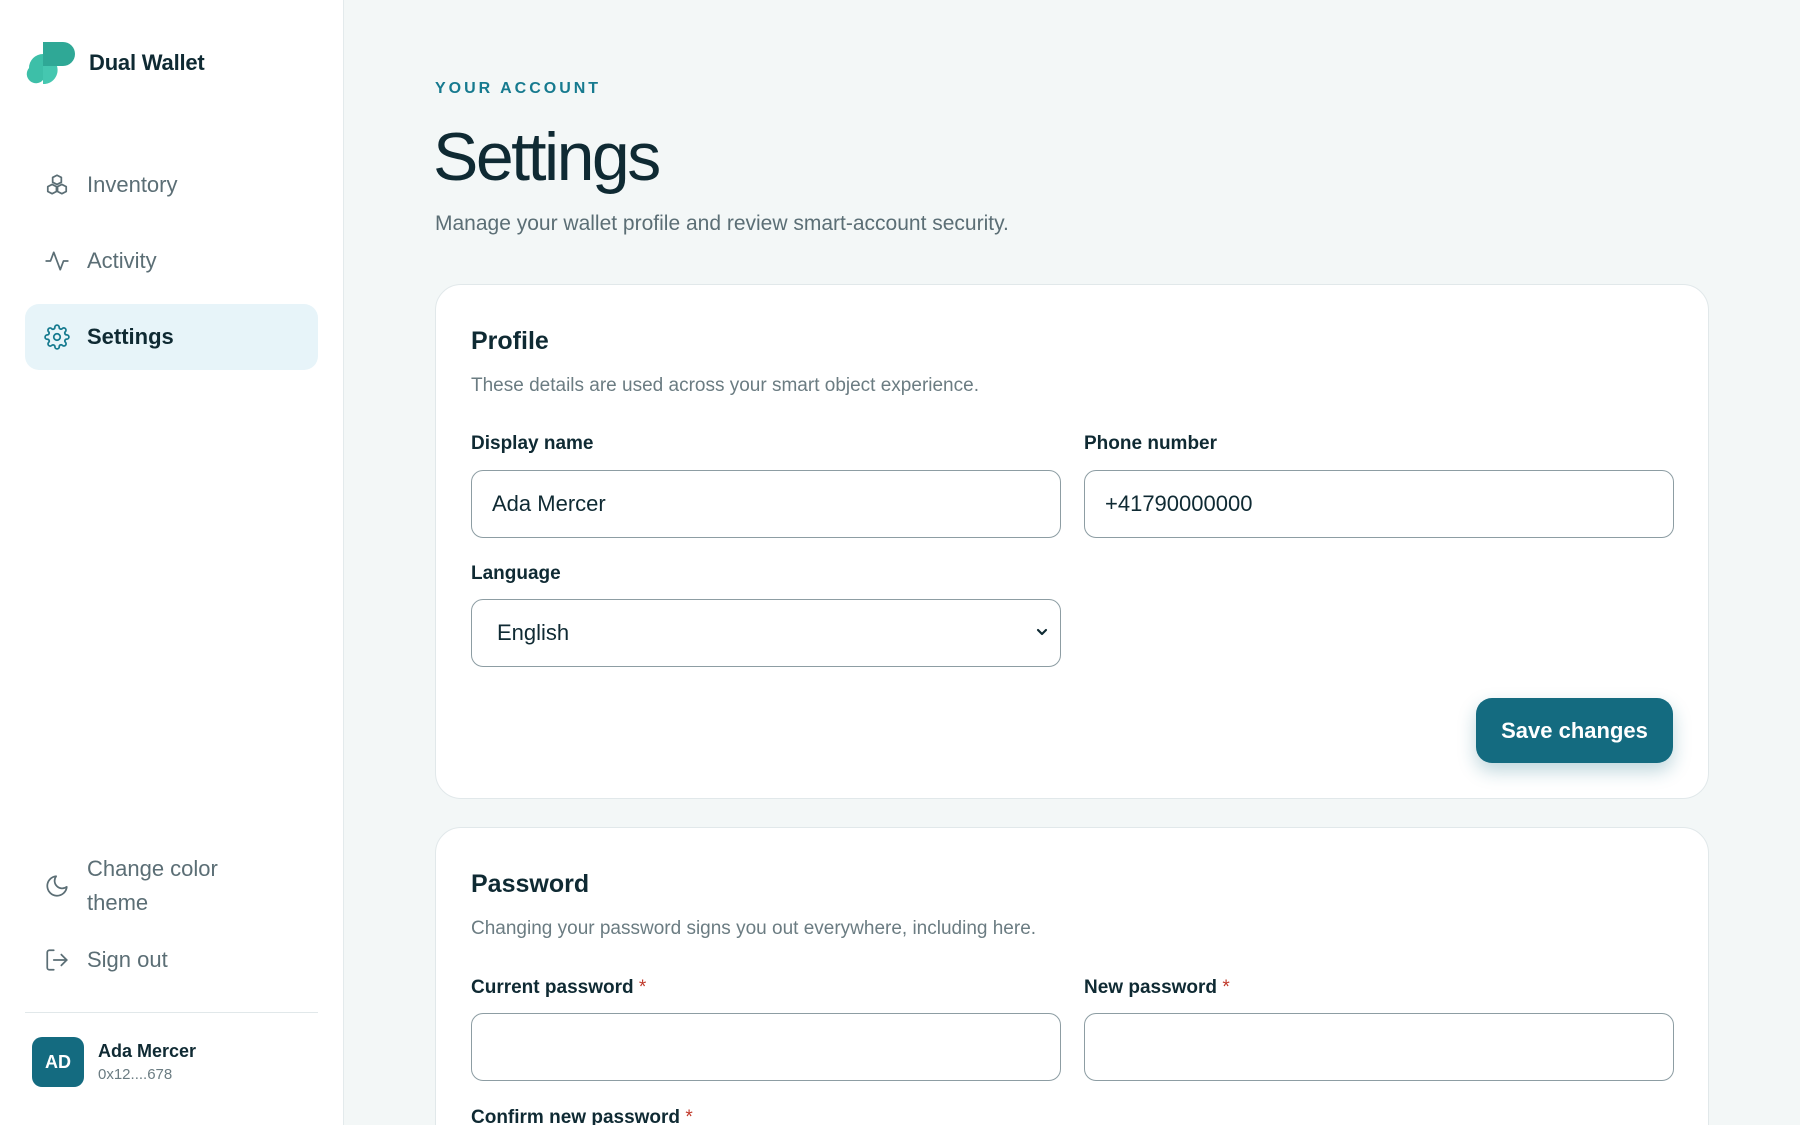 The width and height of the screenshot is (1800, 1125). Describe the element at coordinates (547, 157) in the screenshot. I see `page-title: Settings` at that location.